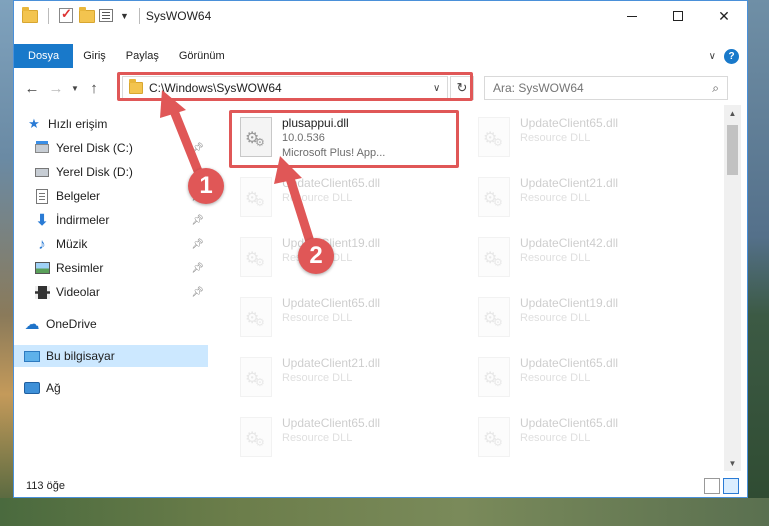 The image size is (769, 526). I want to click on sidebar-item-label: Hızlı erişim, so click(78, 124).